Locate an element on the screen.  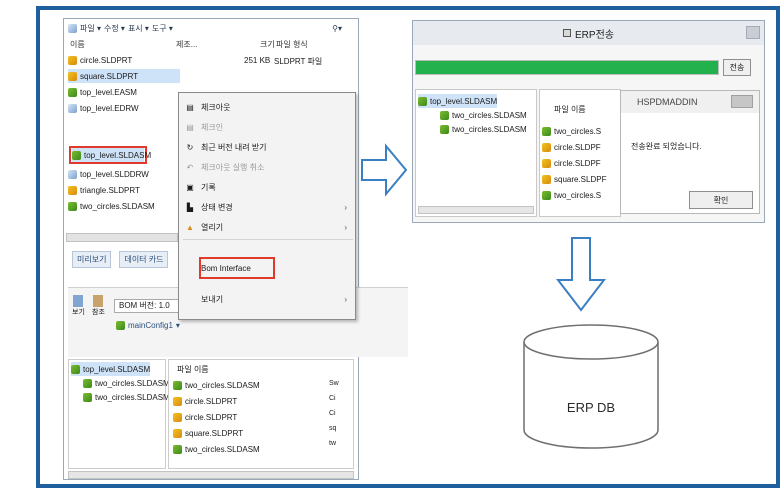
menu-item-checkin: ▤ 체크인 is located at coordinates (267, 127).